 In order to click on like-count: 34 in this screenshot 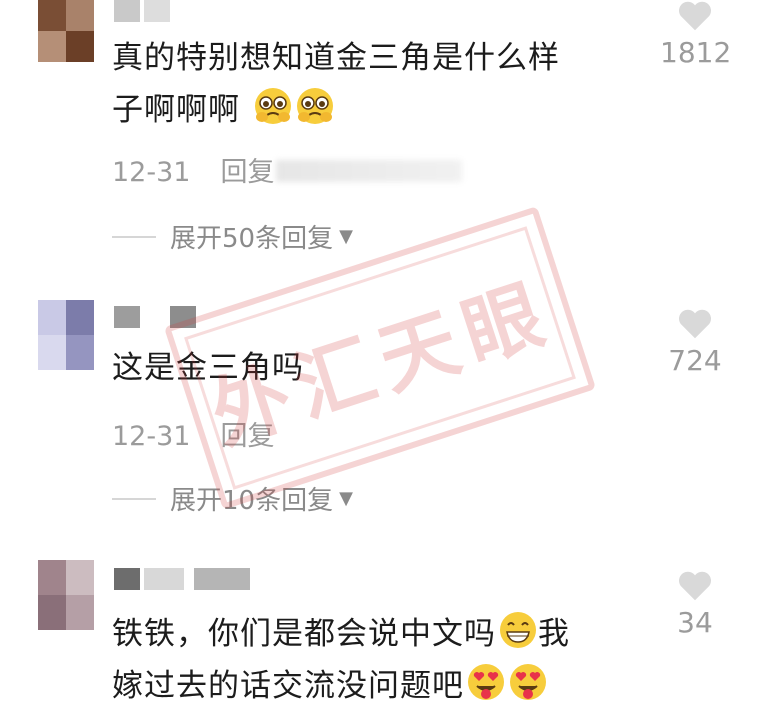, I will do `click(695, 622)`.